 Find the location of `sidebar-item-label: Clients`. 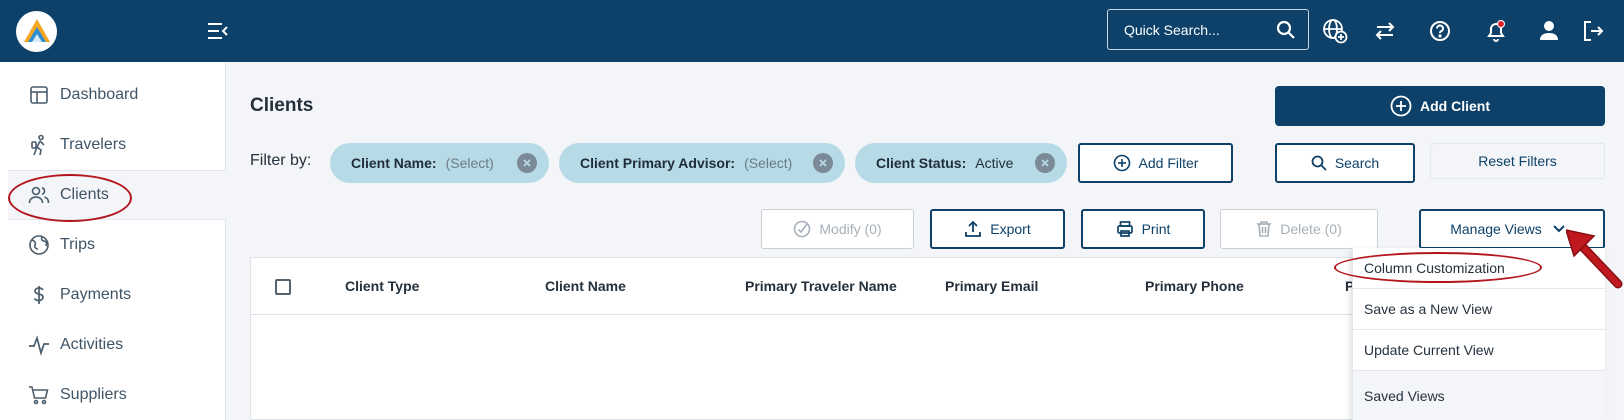

sidebar-item-label: Clients is located at coordinates (84, 194).